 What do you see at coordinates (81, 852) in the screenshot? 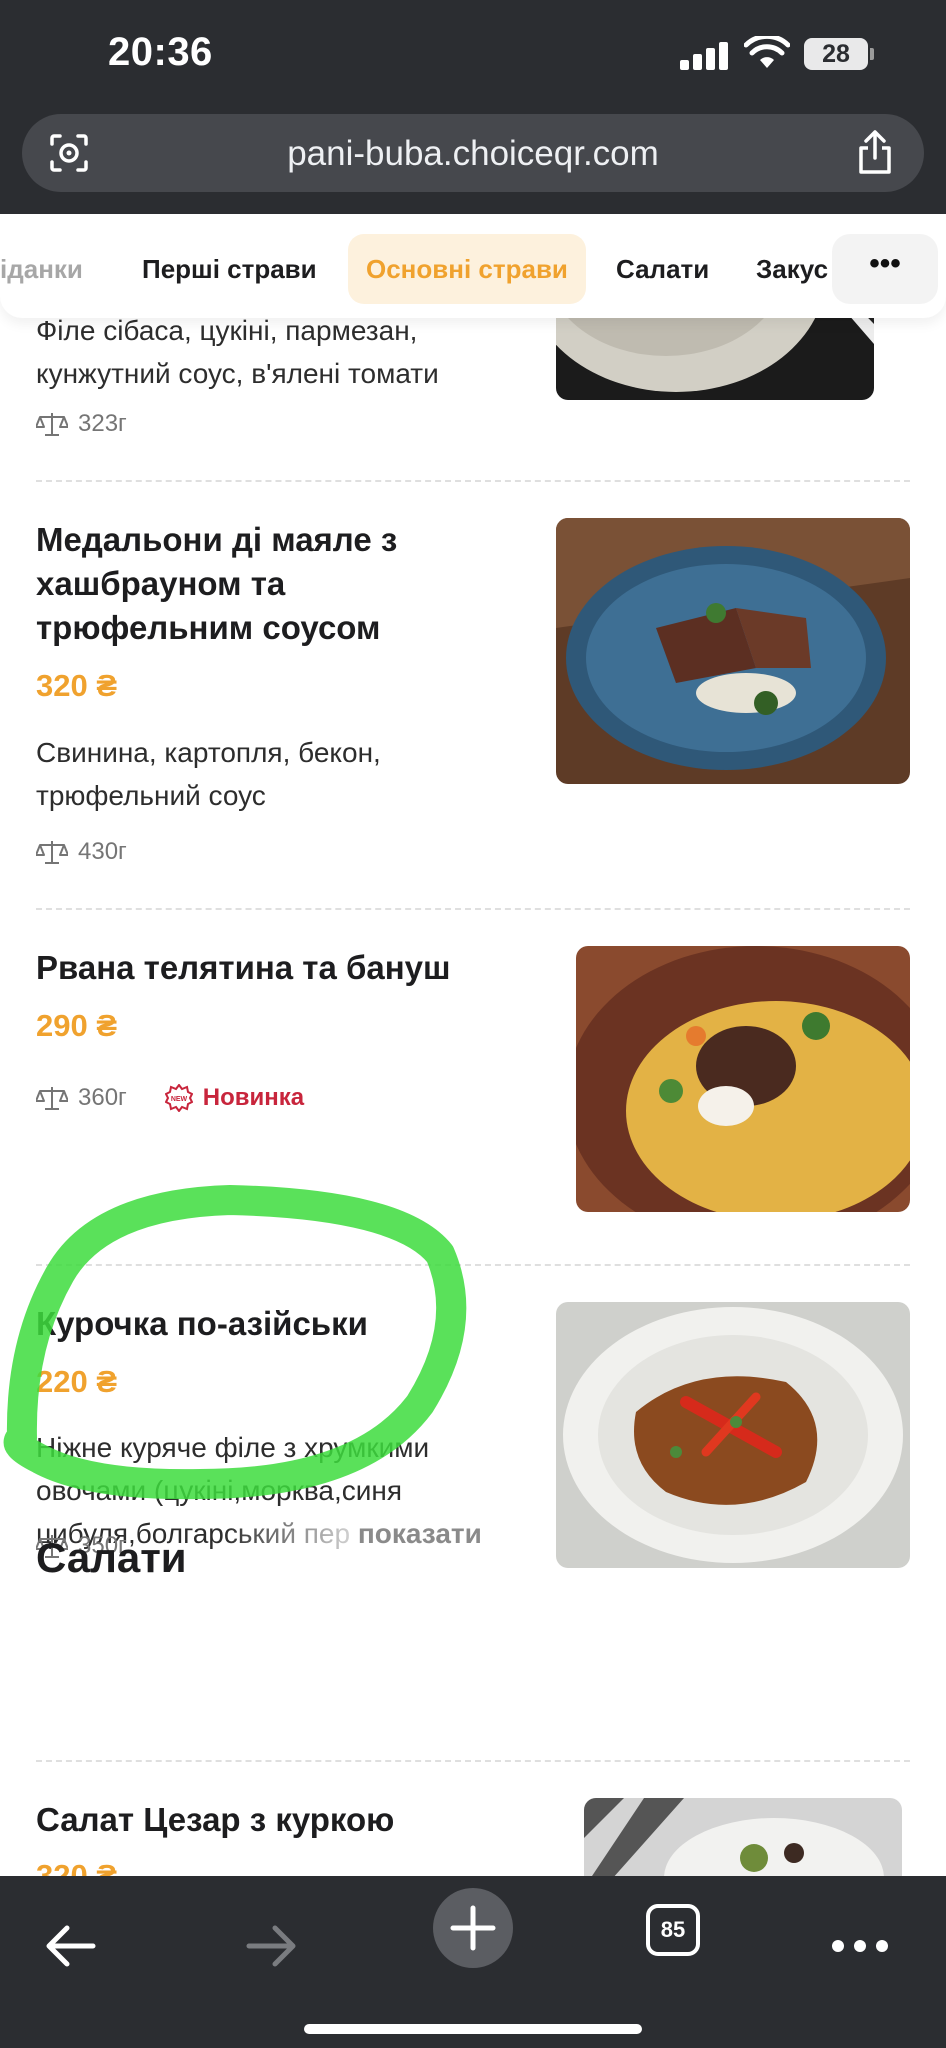
I see `dish-weight: 430г` at bounding box center [81, 852].